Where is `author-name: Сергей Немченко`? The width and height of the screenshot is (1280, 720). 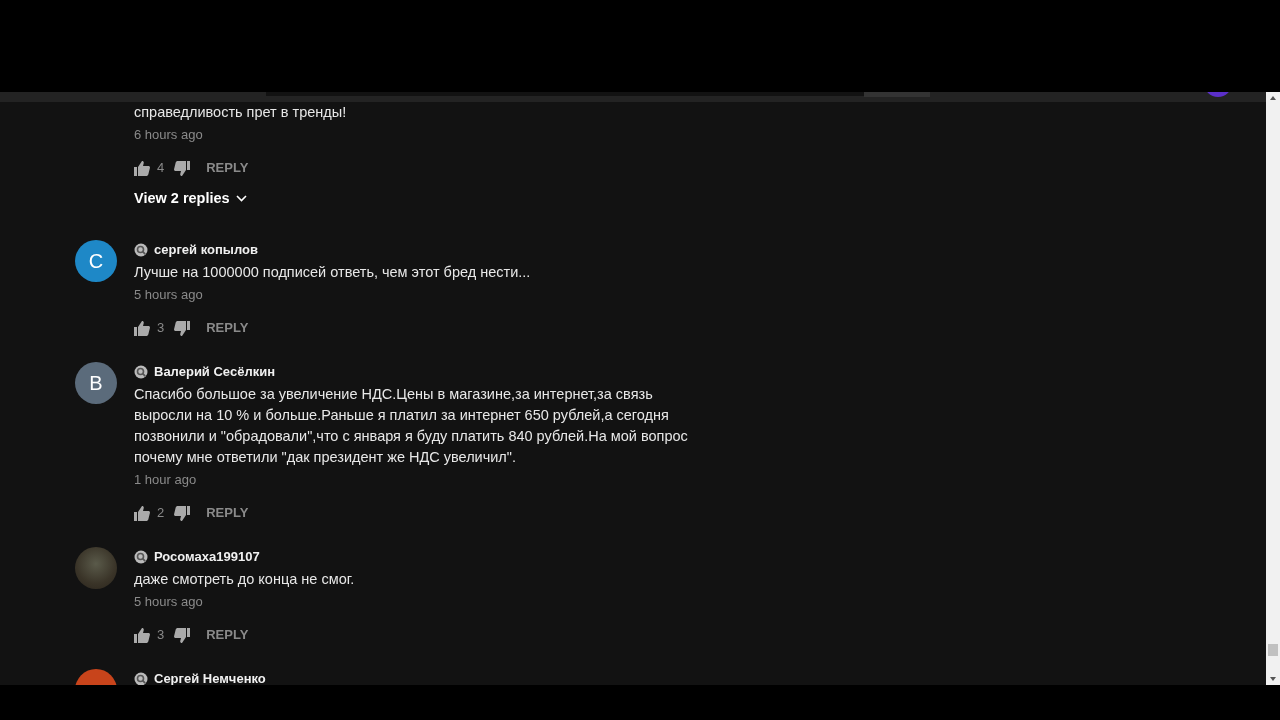 author-name: Сергей Немченко is located at coordinates (210, 677).